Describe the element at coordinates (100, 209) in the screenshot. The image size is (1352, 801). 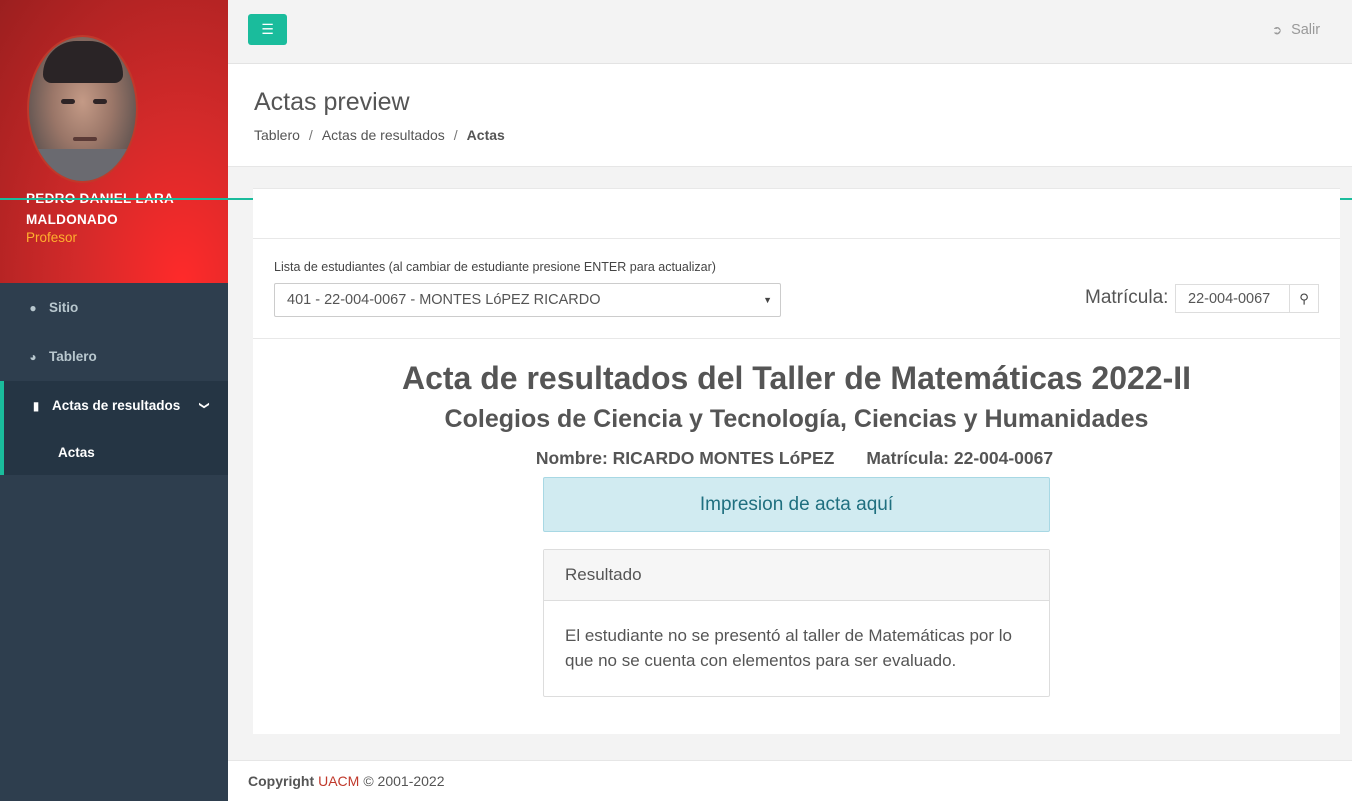
I see `user-name: PEDRO DANIEL LARA MALDONADO` at that location.